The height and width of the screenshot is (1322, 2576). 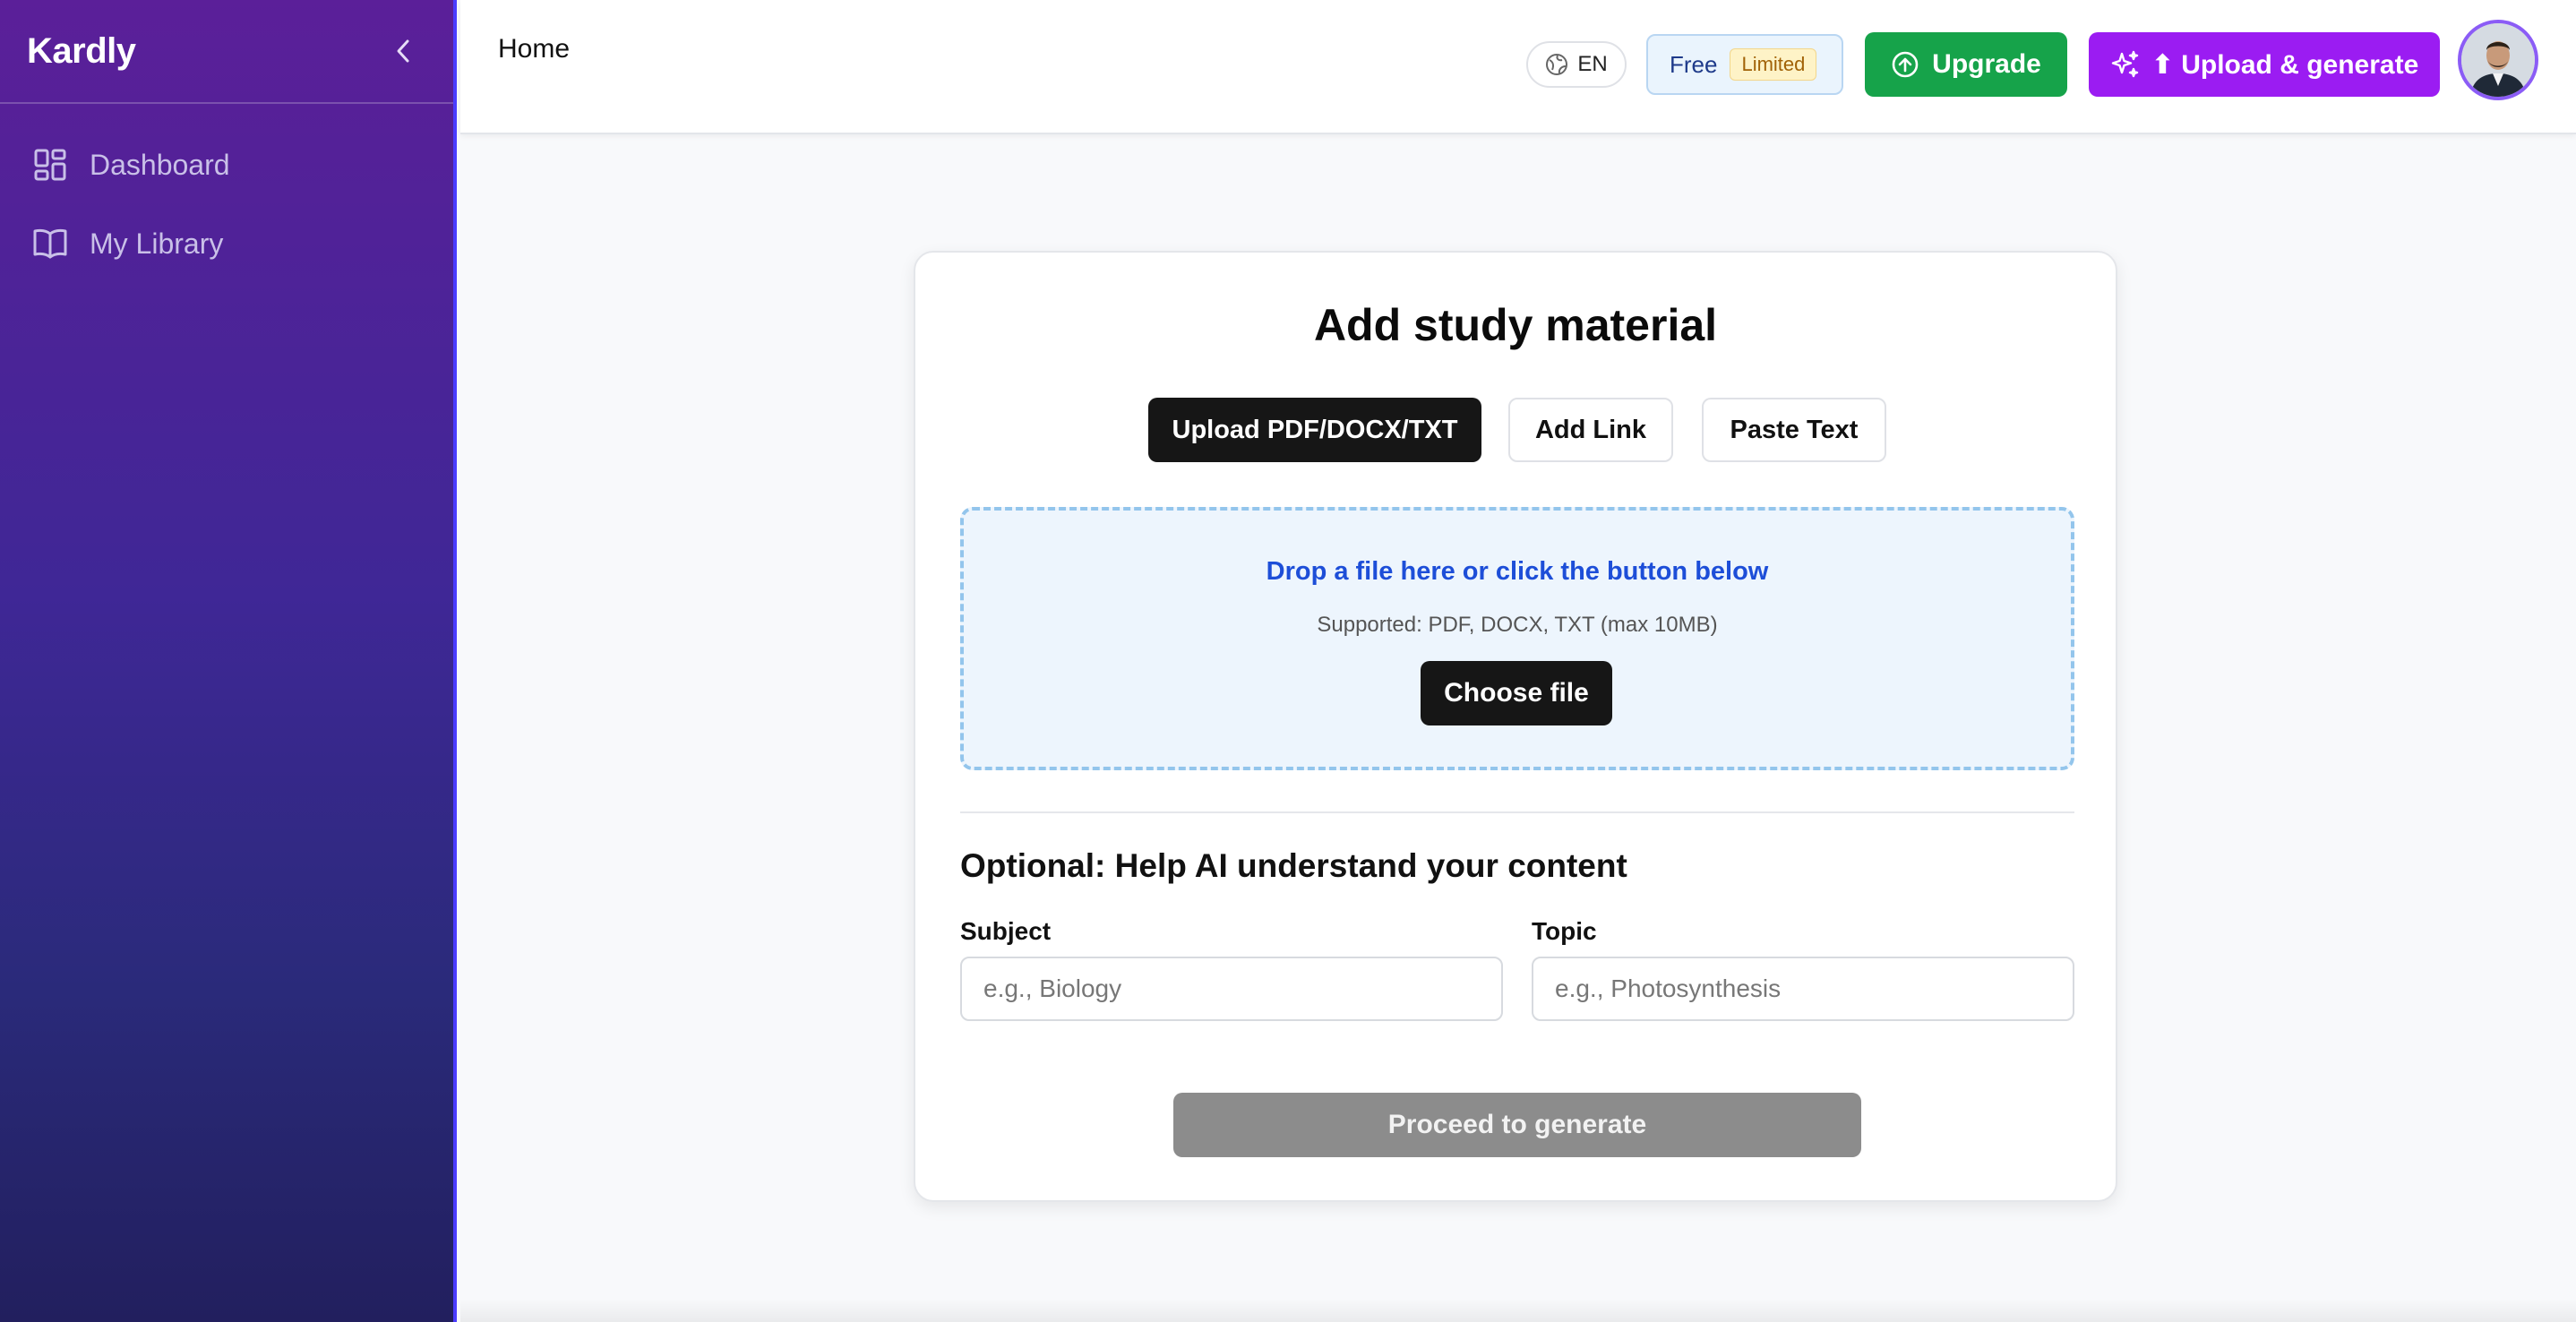 I want to click on sidebar-nav: Dashboard My Library, so click(x=226, y=193).